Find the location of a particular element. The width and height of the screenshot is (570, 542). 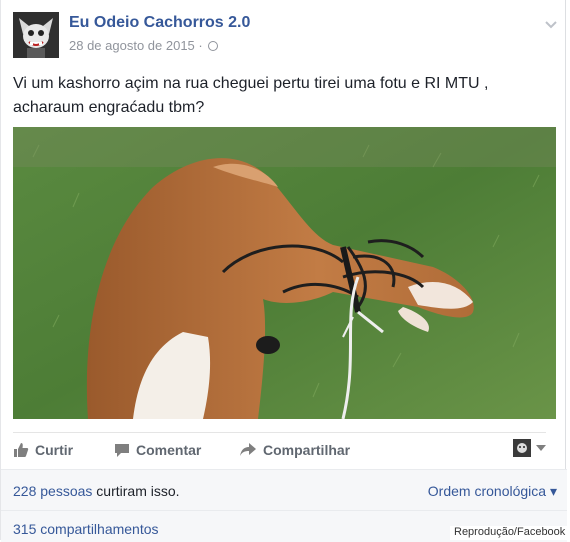

globe-icon is located at coordinates (213, 46).